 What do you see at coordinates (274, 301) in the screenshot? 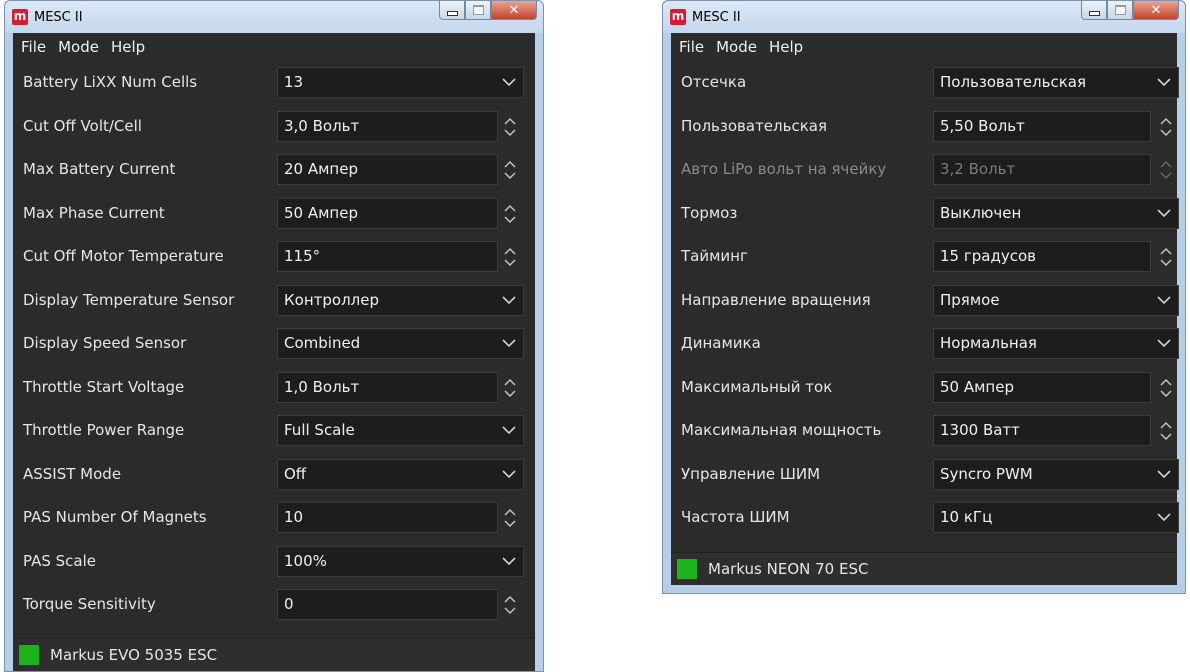
I see `setting-row: Display Temperature Sensor Контроллер` at bounding box center [274, 301].